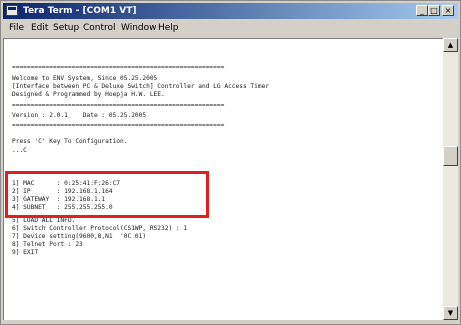 Image resolution: width=461 pixels, height=325 pixels. What do you see at coordinates (230, 11) in the screenshot?
I see `title-bar: Tera Term - [COM1 VT] _ □ ×` at bounding box center [230, 11].